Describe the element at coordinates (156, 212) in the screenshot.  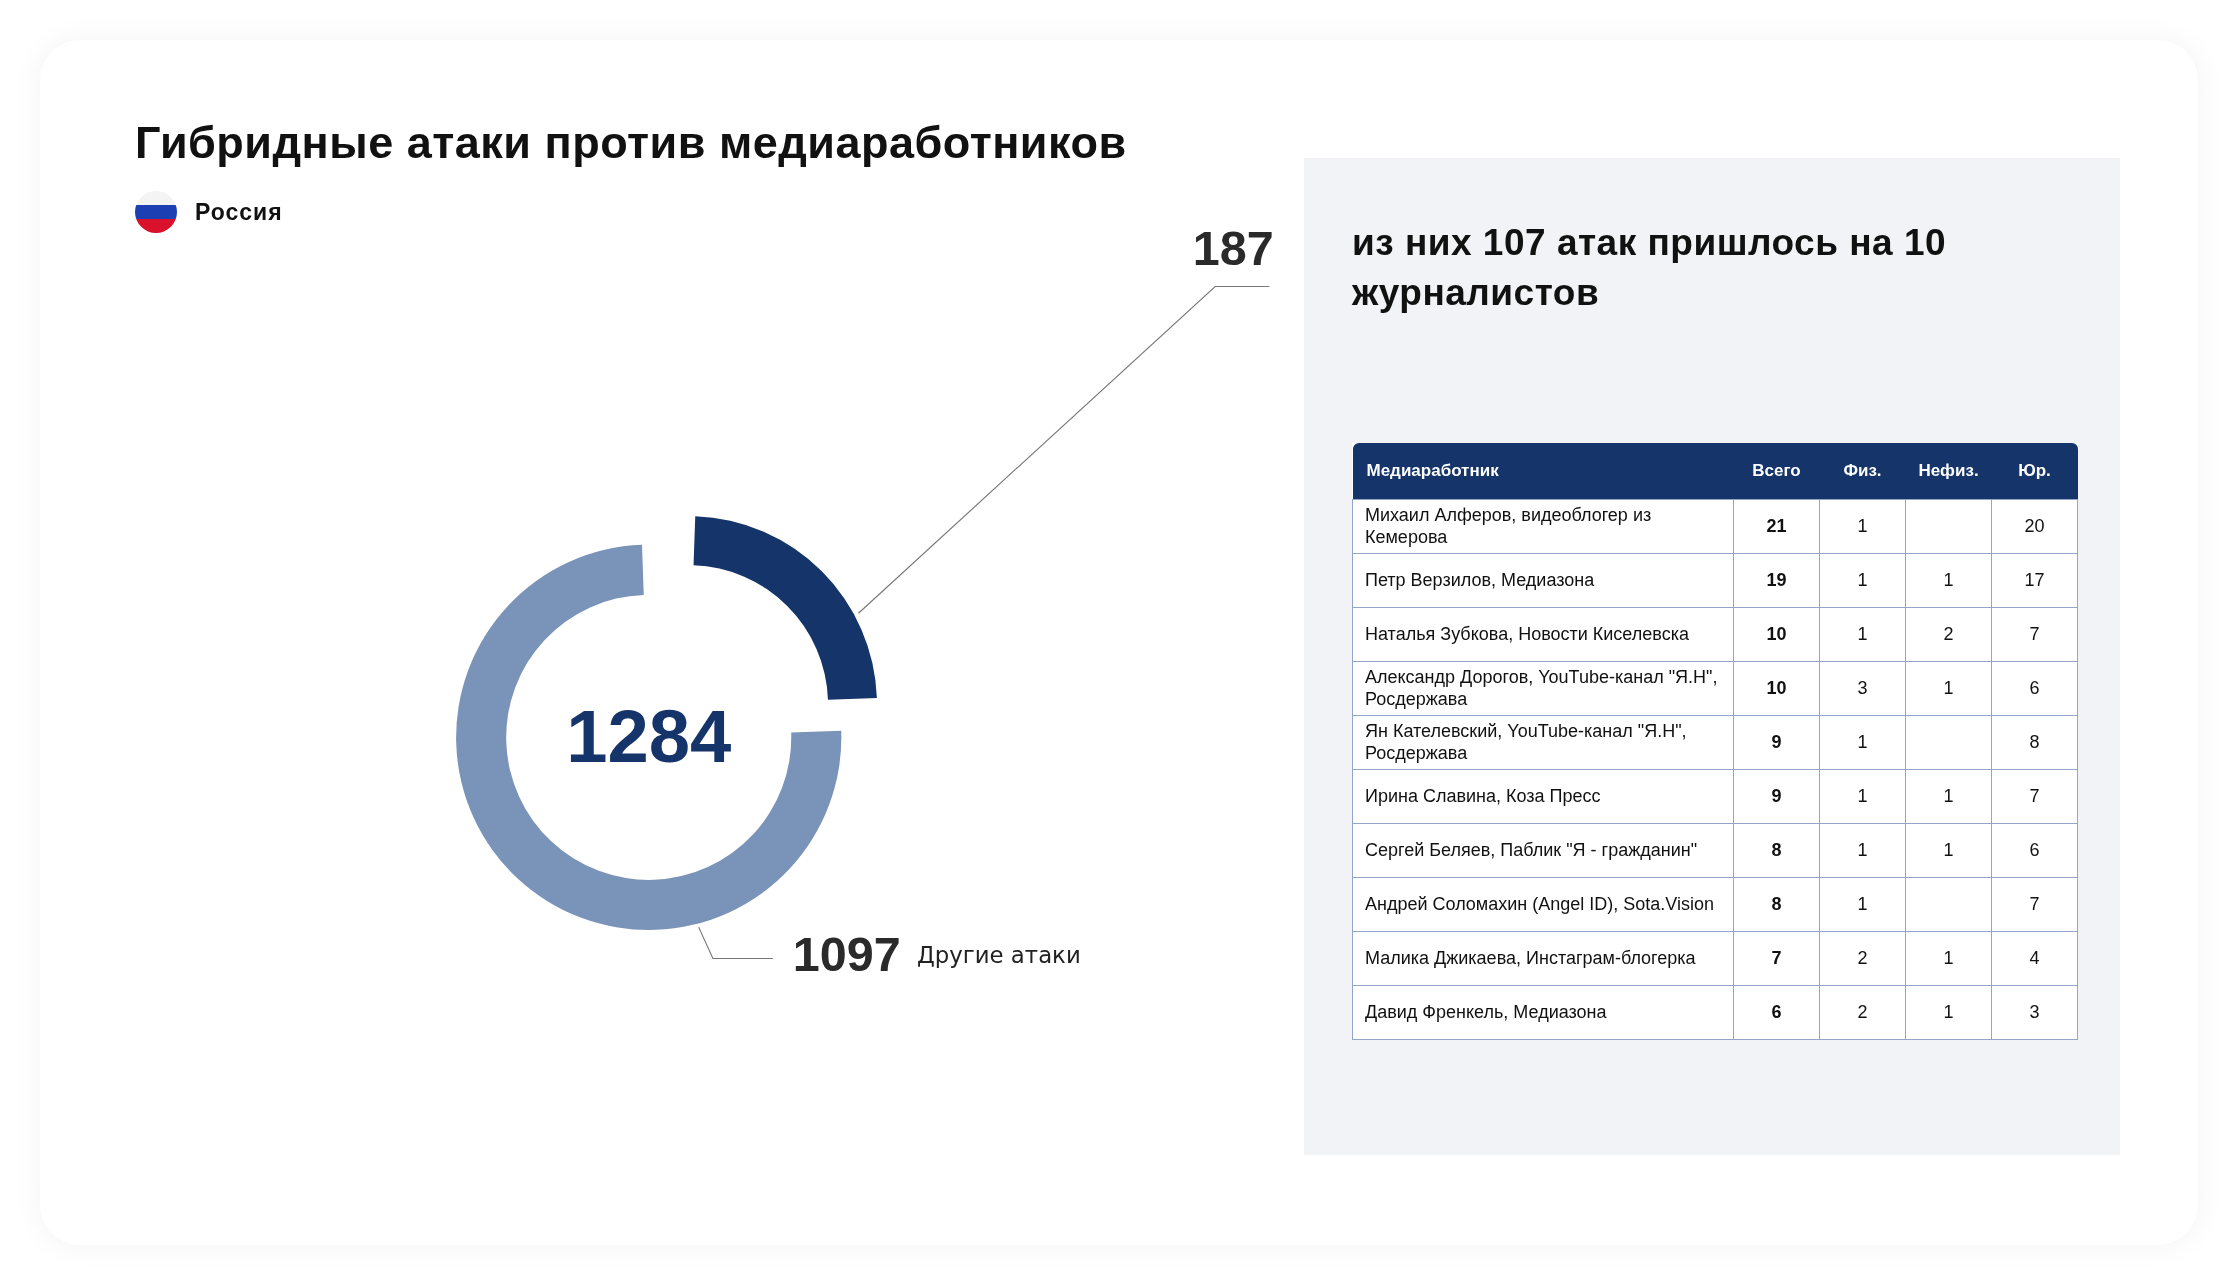
I see `flag-icon` at that location.